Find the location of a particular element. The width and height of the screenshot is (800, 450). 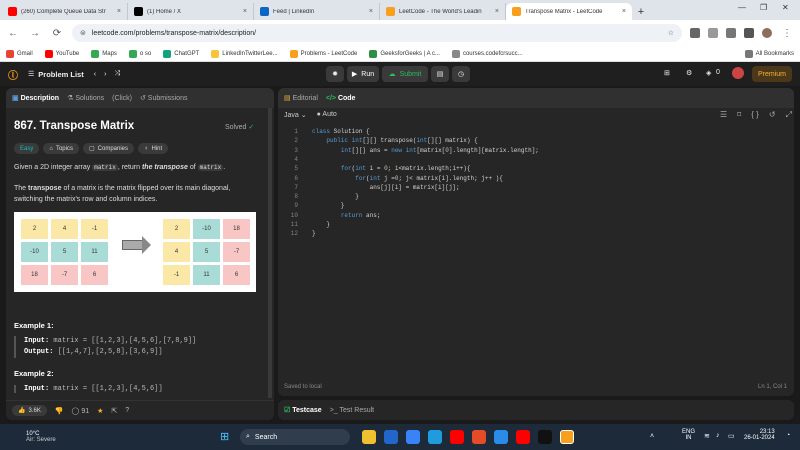

companies-chip: ▢ Companies is located at coordinates (108, 148).